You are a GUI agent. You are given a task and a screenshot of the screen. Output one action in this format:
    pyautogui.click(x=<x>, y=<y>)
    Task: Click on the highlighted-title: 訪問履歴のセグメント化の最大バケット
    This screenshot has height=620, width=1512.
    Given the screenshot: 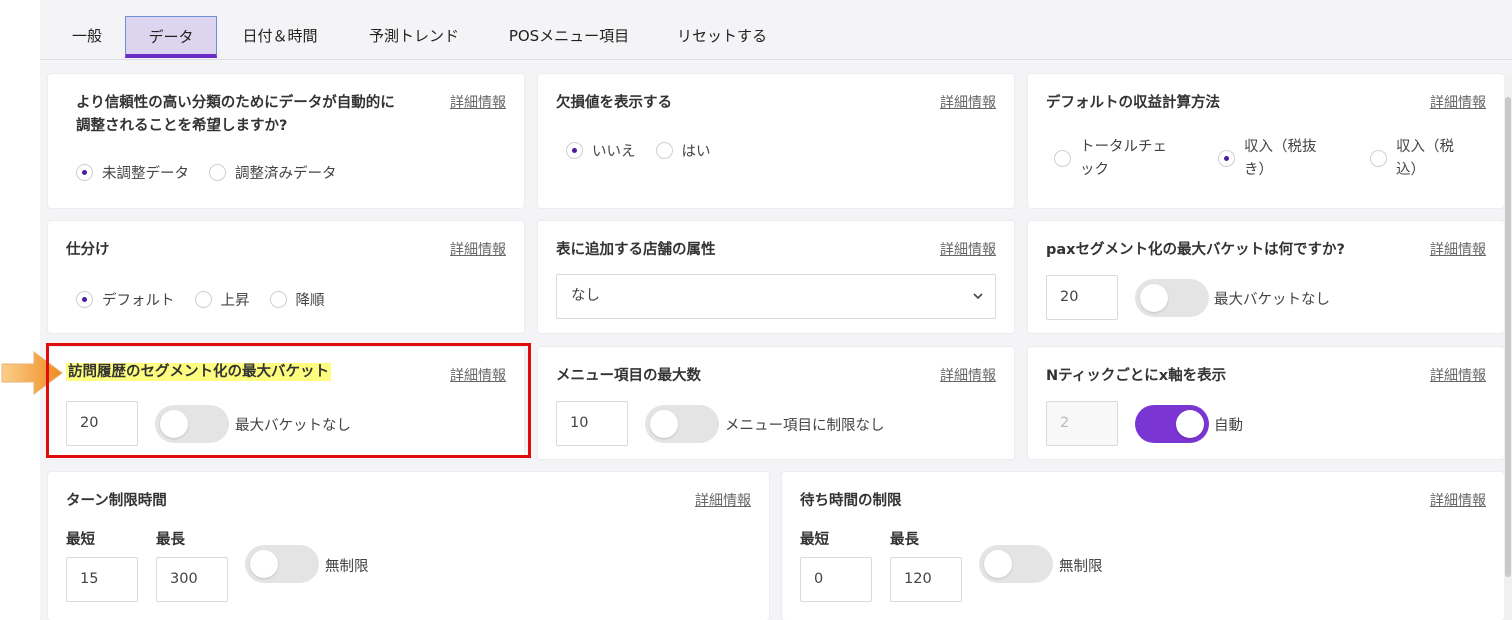 What is the action you would take?
    pyautogui.click(x=198, y=372)
    